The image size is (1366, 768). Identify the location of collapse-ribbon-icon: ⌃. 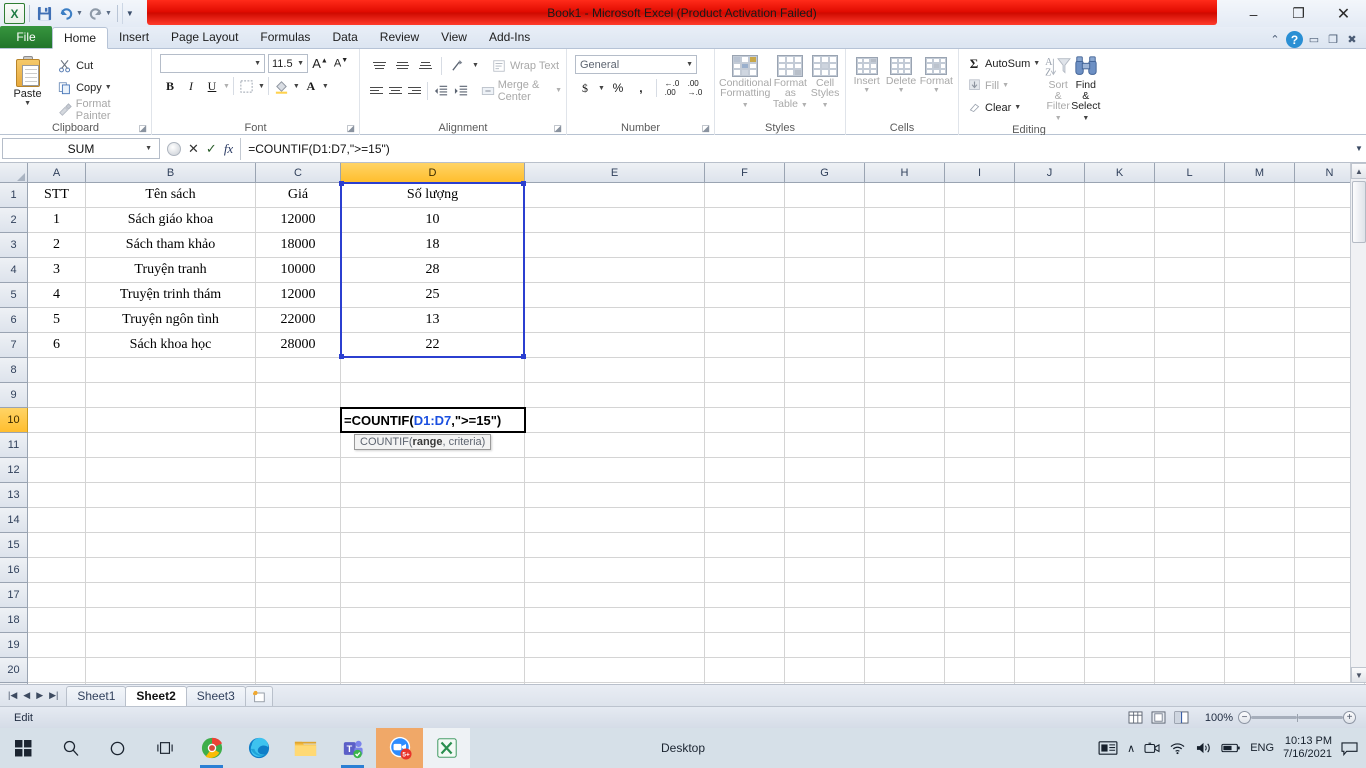
(1275, 40).